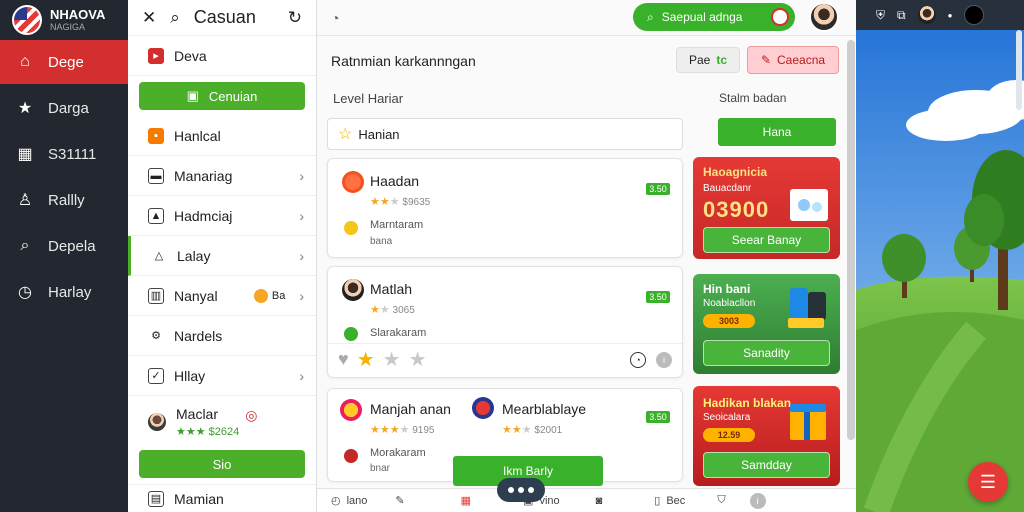 The width and height of the screenshot is (1024, 512). Describe the element at coordinates (466, 500) in the screenshot. I see `bottom-item-grid: ▦` at that location.